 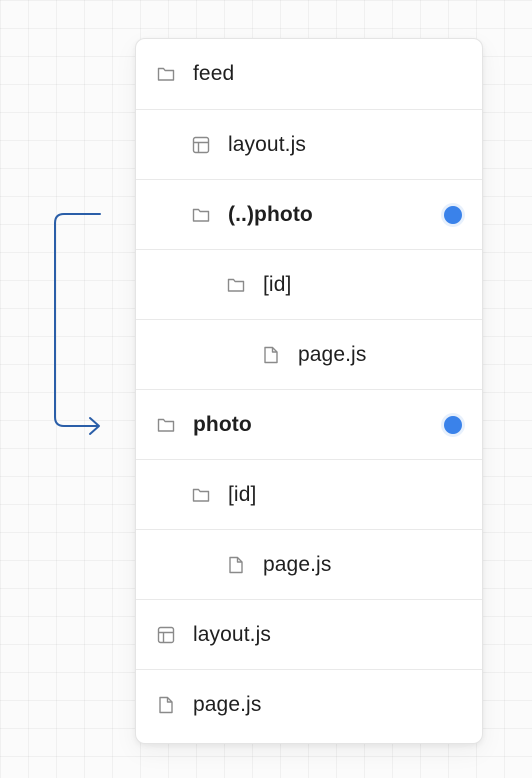 I want to click on arrowhead-icon, so click(x=94, y=426).